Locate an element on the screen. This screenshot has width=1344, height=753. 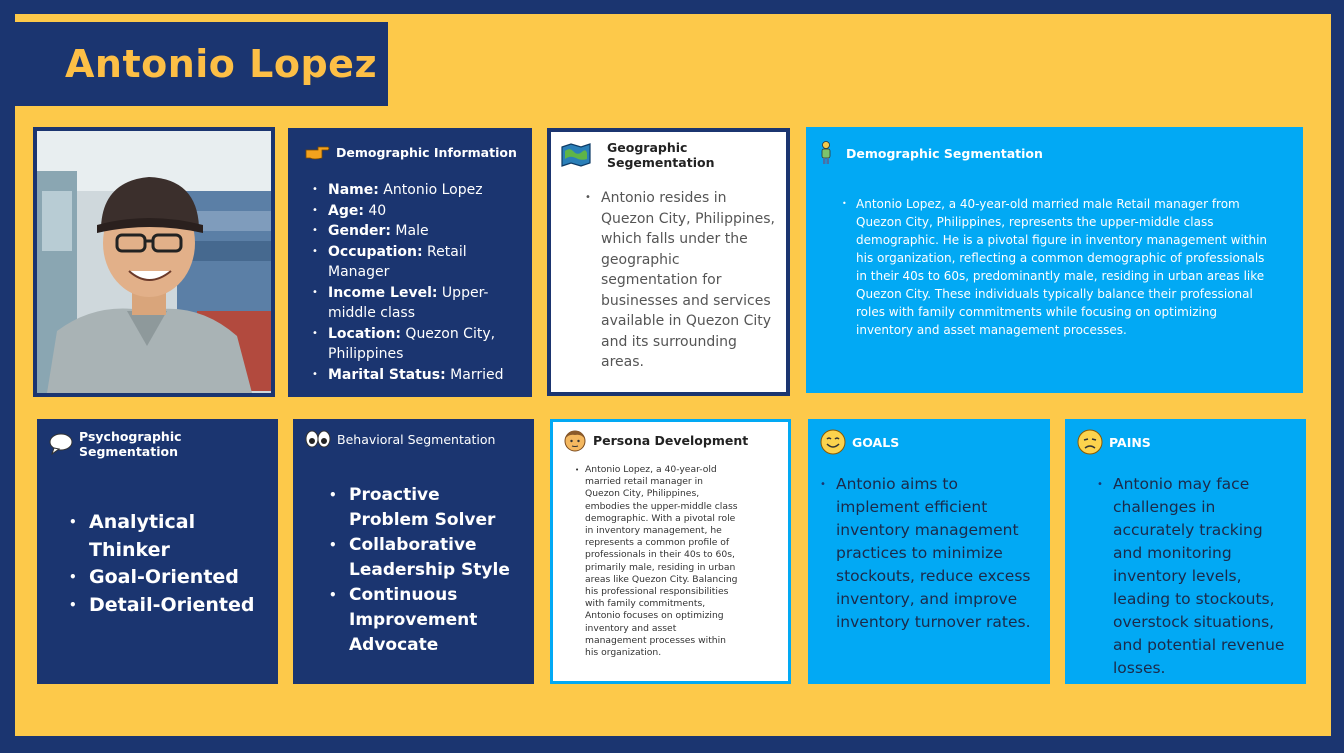
goals-title: GOALS is located at coordinates (876, 442).